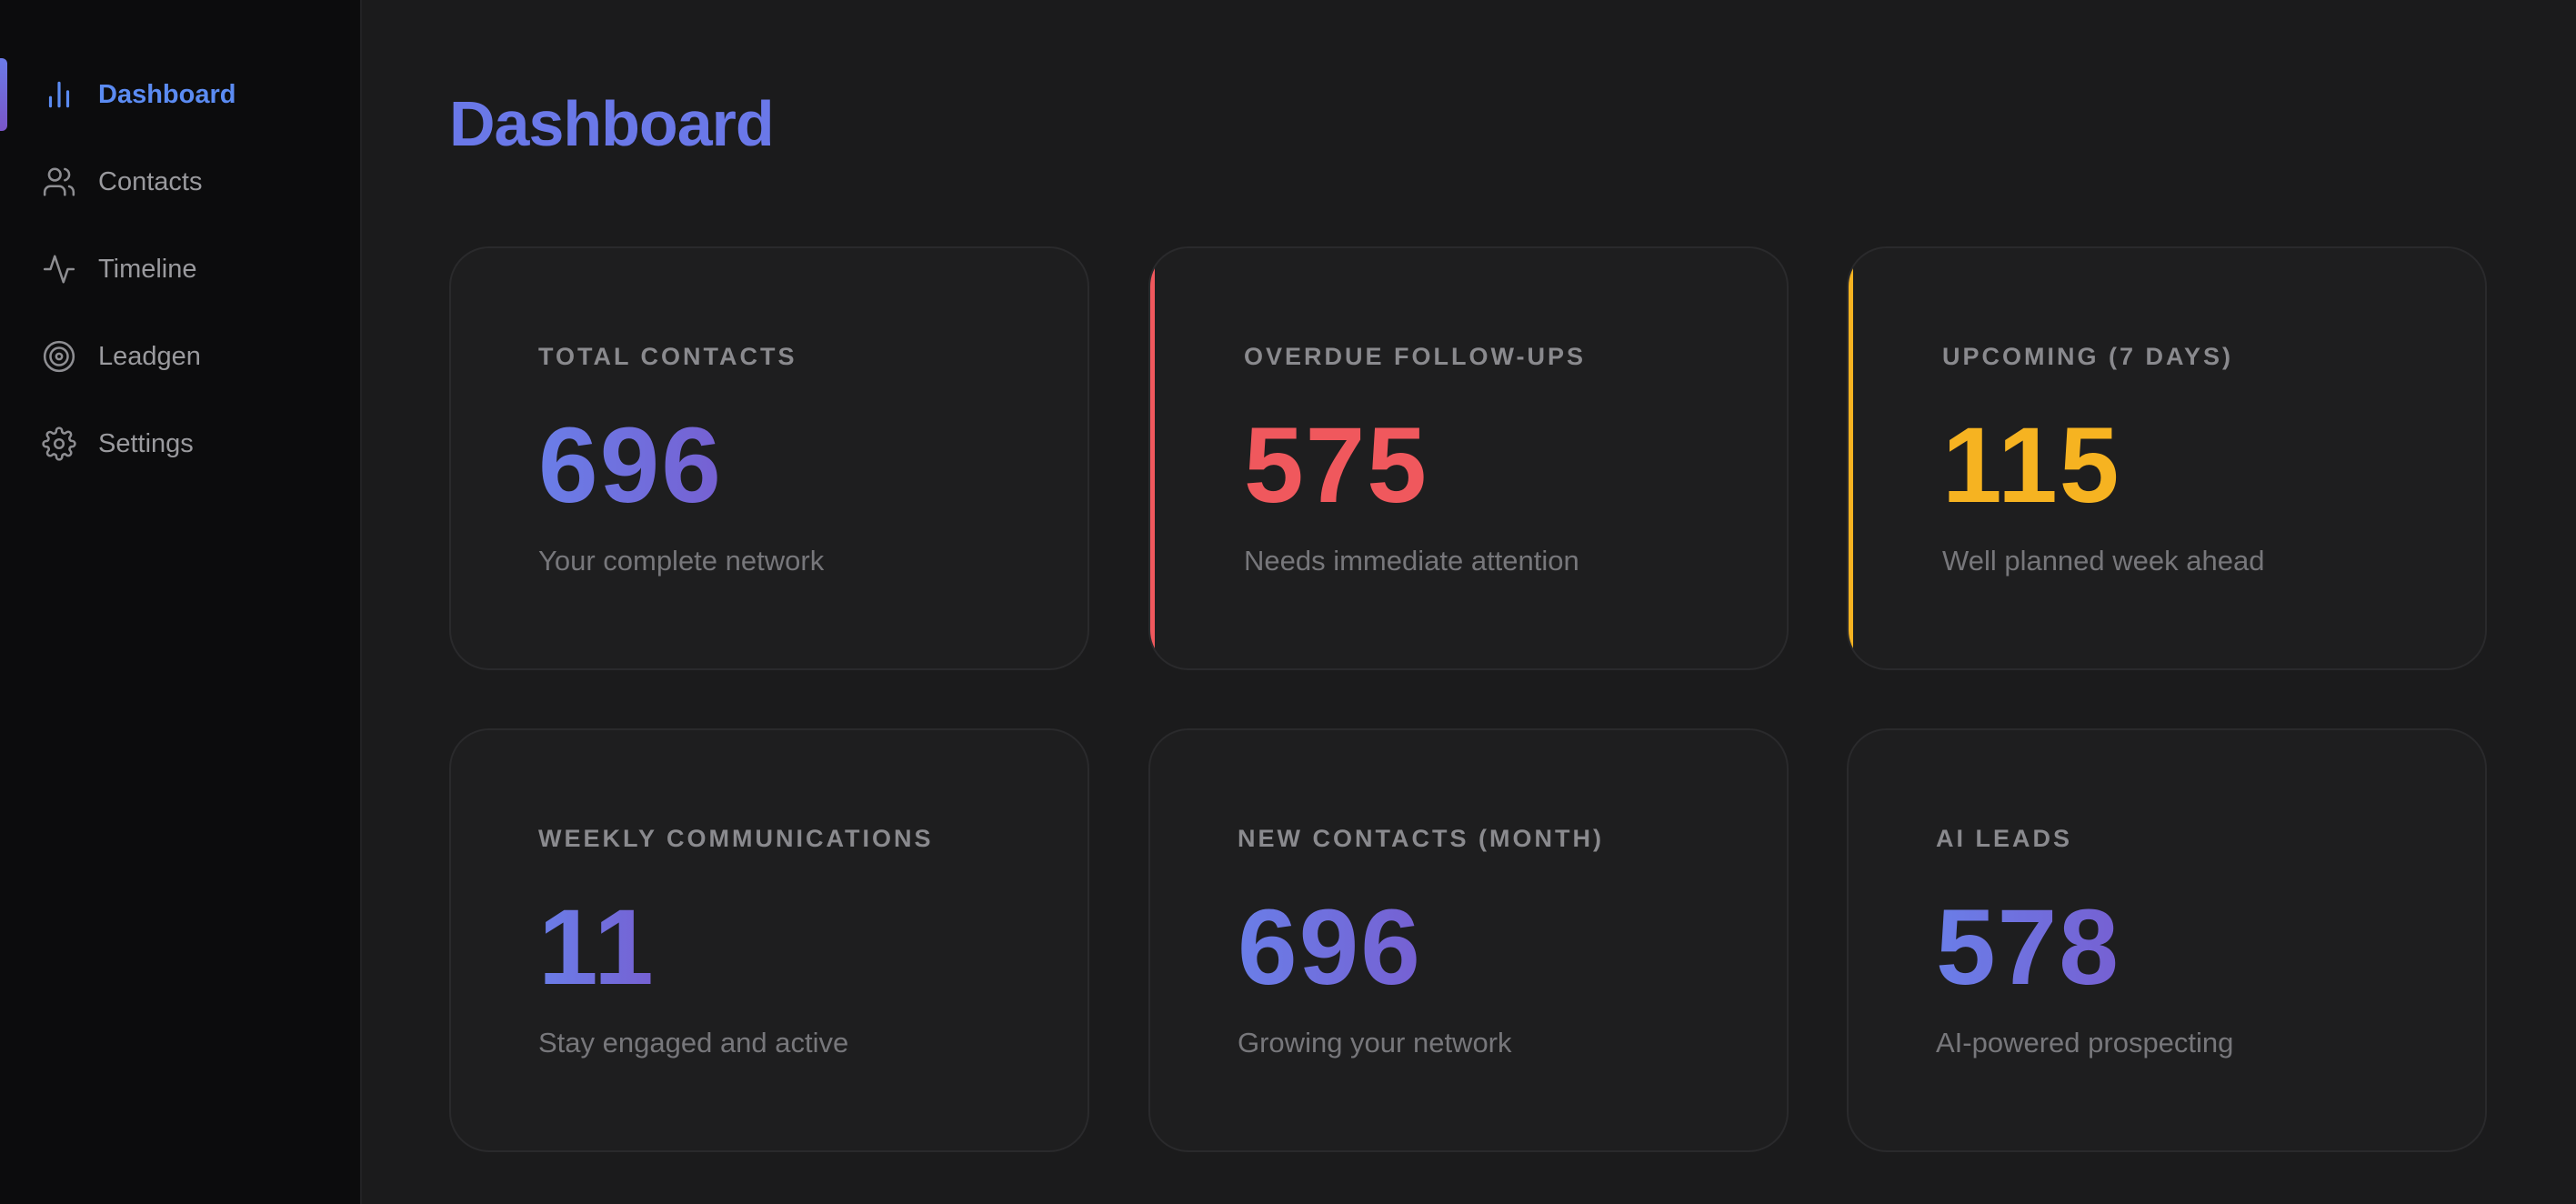 The height and width of the screenshot is (1204, 2576). I want to click on sidebar-item-contacts: Contacts, so click(180, 181).